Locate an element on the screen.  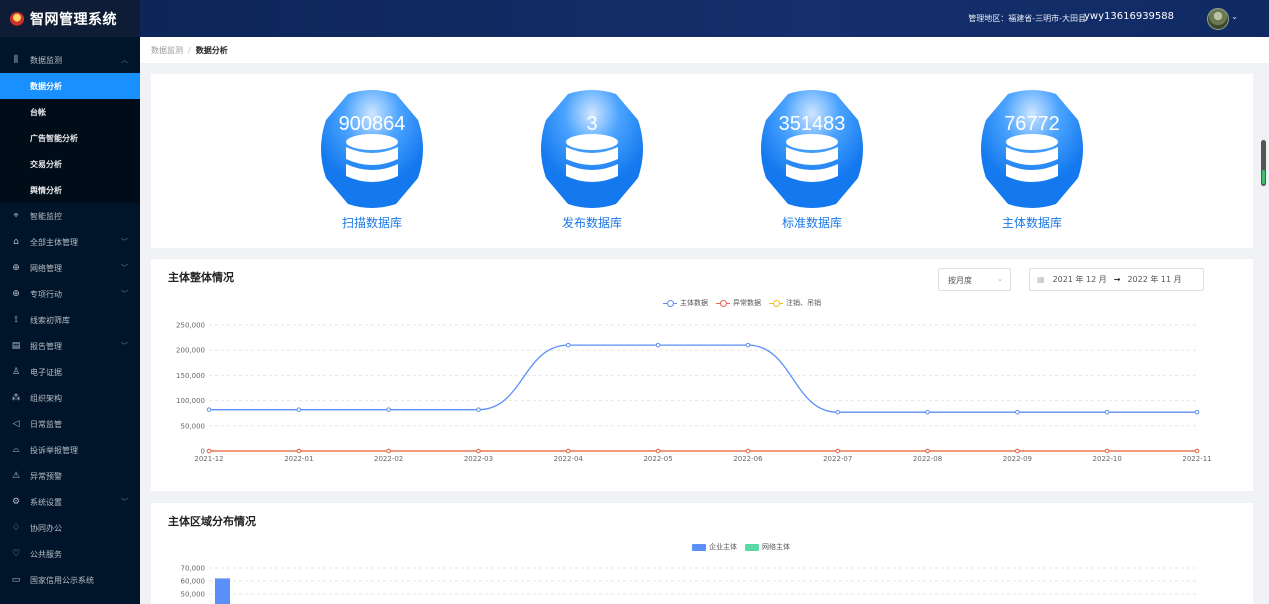
building-icon: ⌂ is located at coordinates (16, 242).